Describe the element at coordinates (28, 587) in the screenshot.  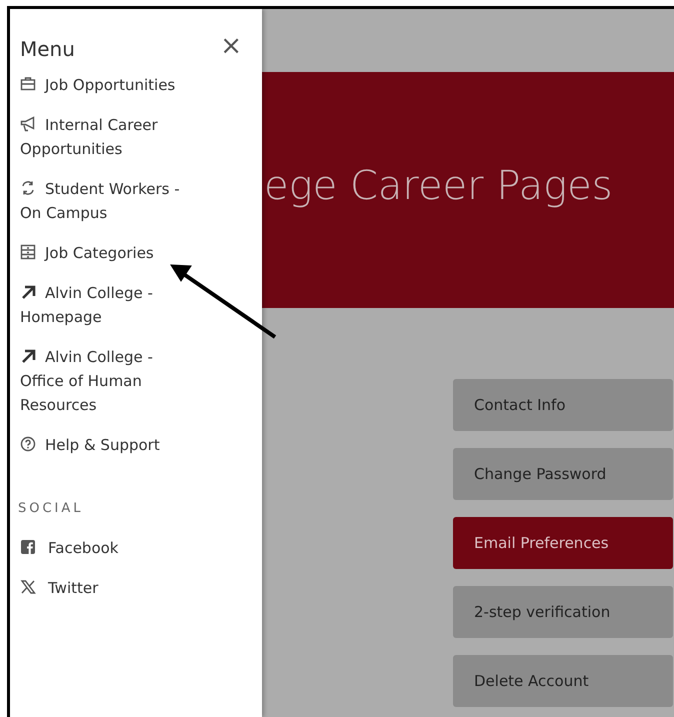
I see `x-logo-icon` at that location.